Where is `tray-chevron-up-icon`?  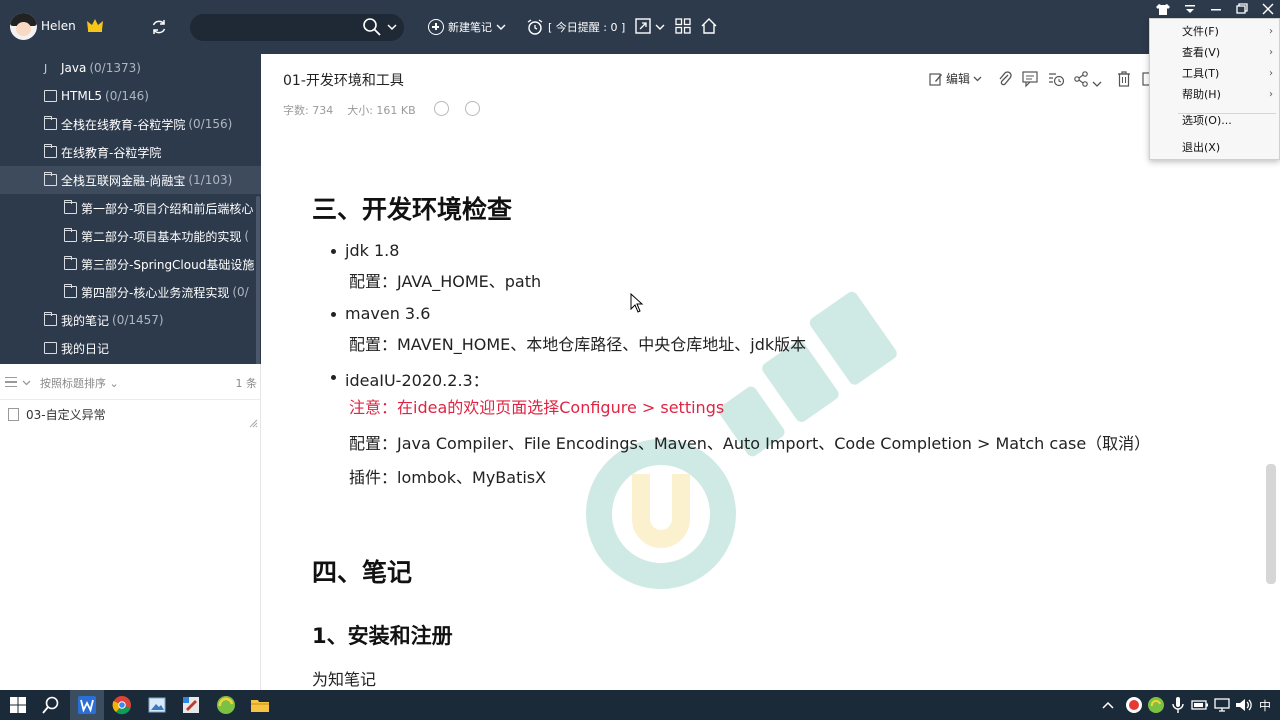
tray-chevron-up-icon is located at coordinates (1108, 705).